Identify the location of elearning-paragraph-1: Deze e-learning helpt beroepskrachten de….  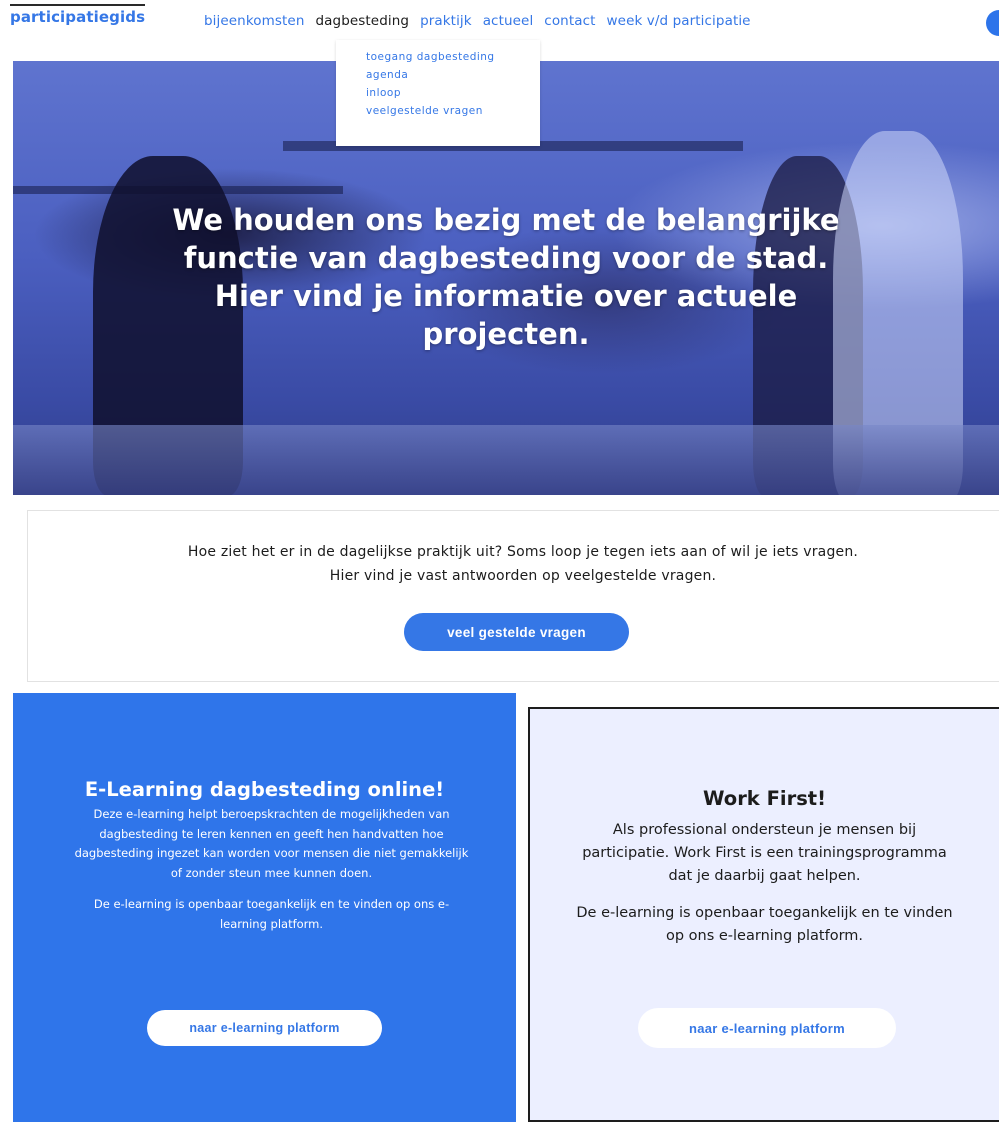
(271, 843).